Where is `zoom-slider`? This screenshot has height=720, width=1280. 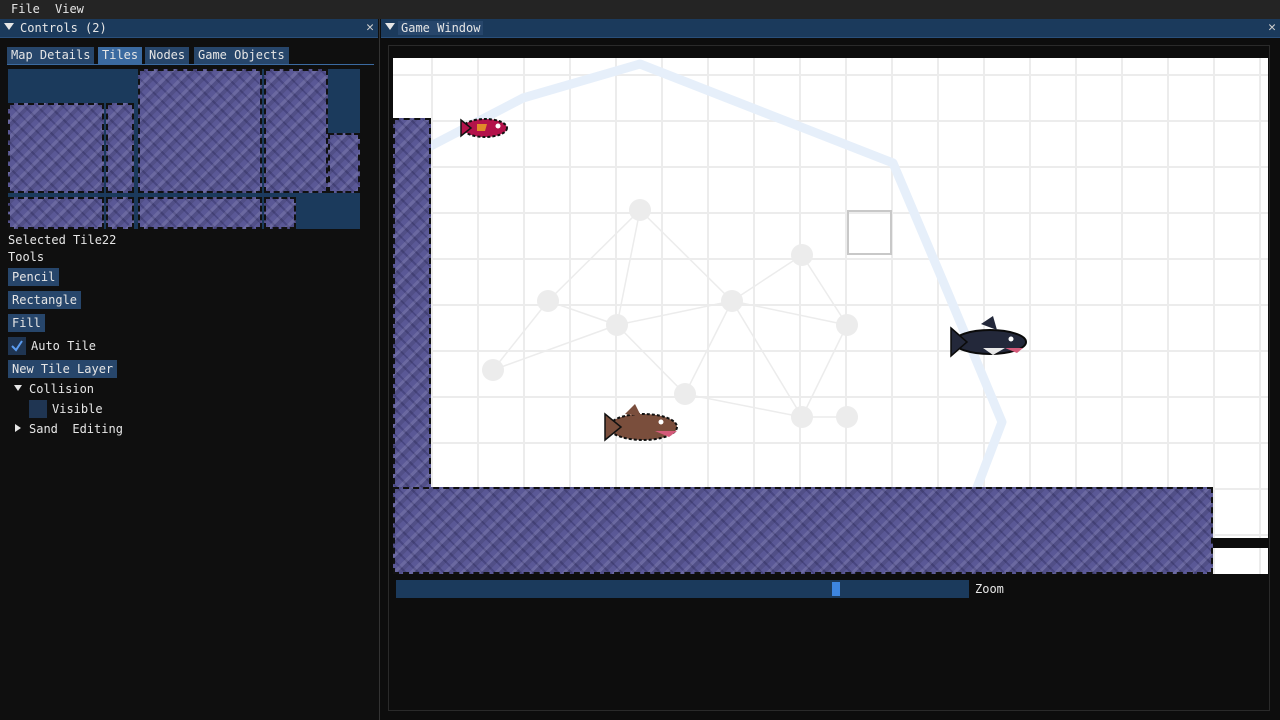
zoom-slider is located at coordinates (682, 589).